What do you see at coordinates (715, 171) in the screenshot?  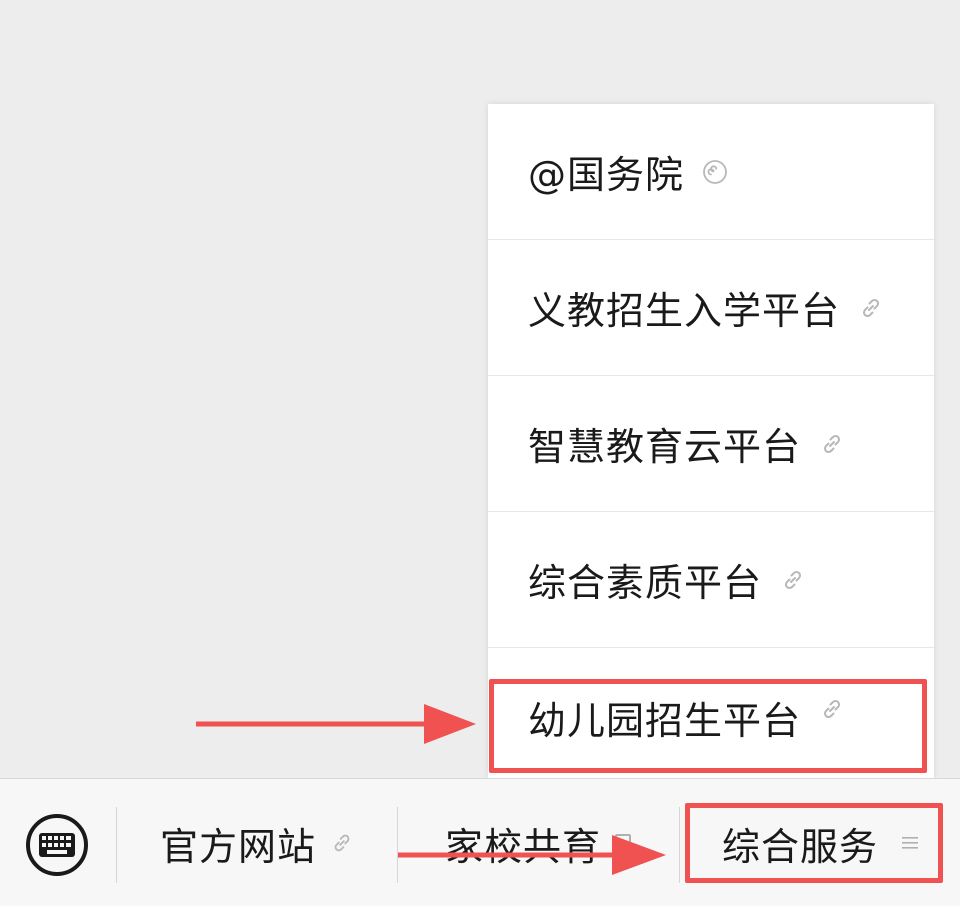 I see `mini-program-icon` at bounding box center [715, 171].